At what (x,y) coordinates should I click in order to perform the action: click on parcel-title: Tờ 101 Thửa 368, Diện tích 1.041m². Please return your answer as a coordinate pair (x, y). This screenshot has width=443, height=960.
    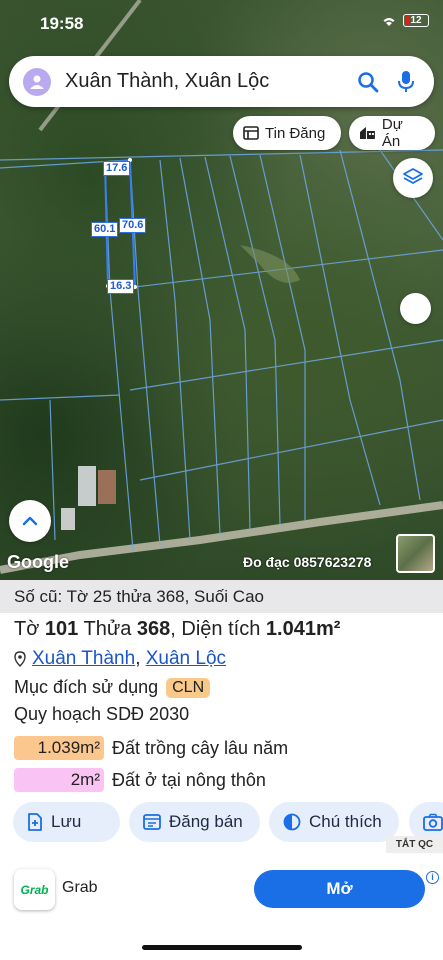
    Looking at the image, I should click on (177, 629).